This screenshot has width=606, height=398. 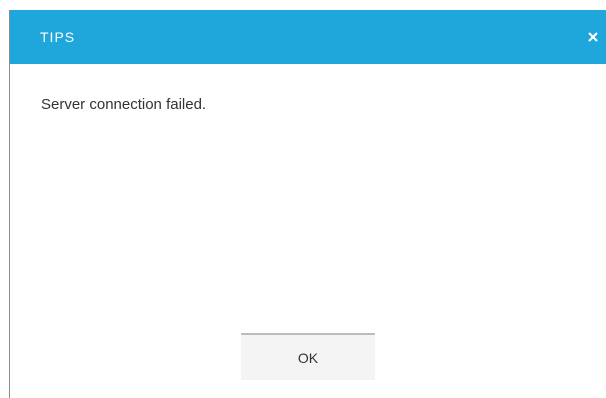 I want to click on dialog-title: TIPS, so click(x=58, y=37).